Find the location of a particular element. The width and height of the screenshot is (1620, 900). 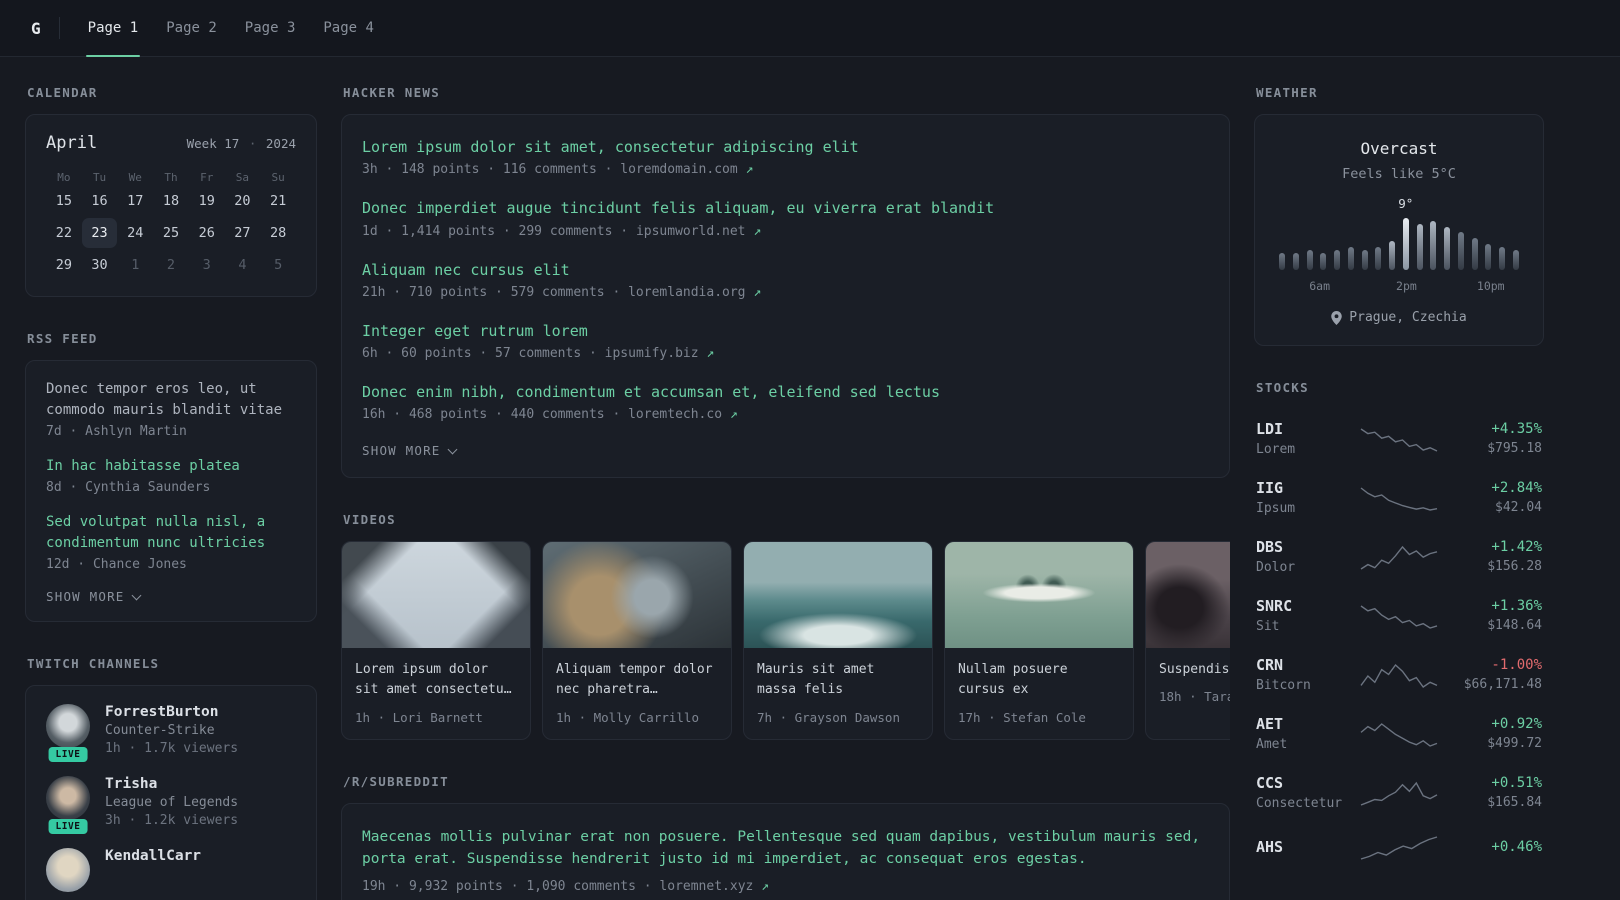

stock-name: Dolor is located at coordinates (1276, 567).